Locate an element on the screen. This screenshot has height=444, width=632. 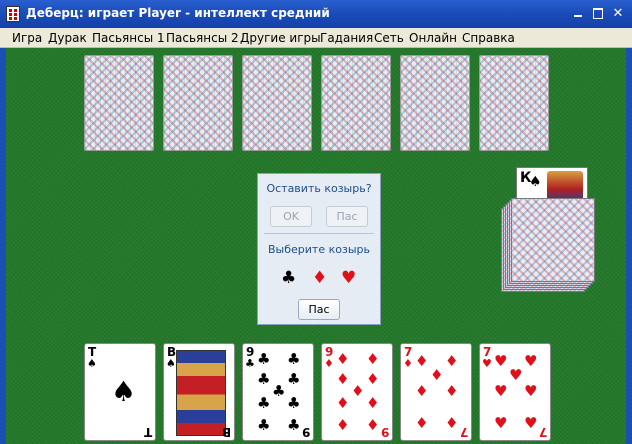
player-card: Т ♠ ♠ Т is located at coordinates (120, 392).